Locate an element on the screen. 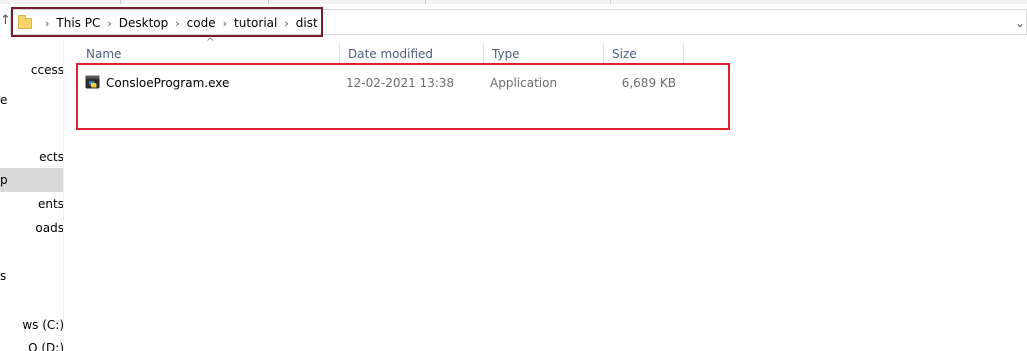  nav-item-label: ws (C:) is located at coordinates (43, 325).